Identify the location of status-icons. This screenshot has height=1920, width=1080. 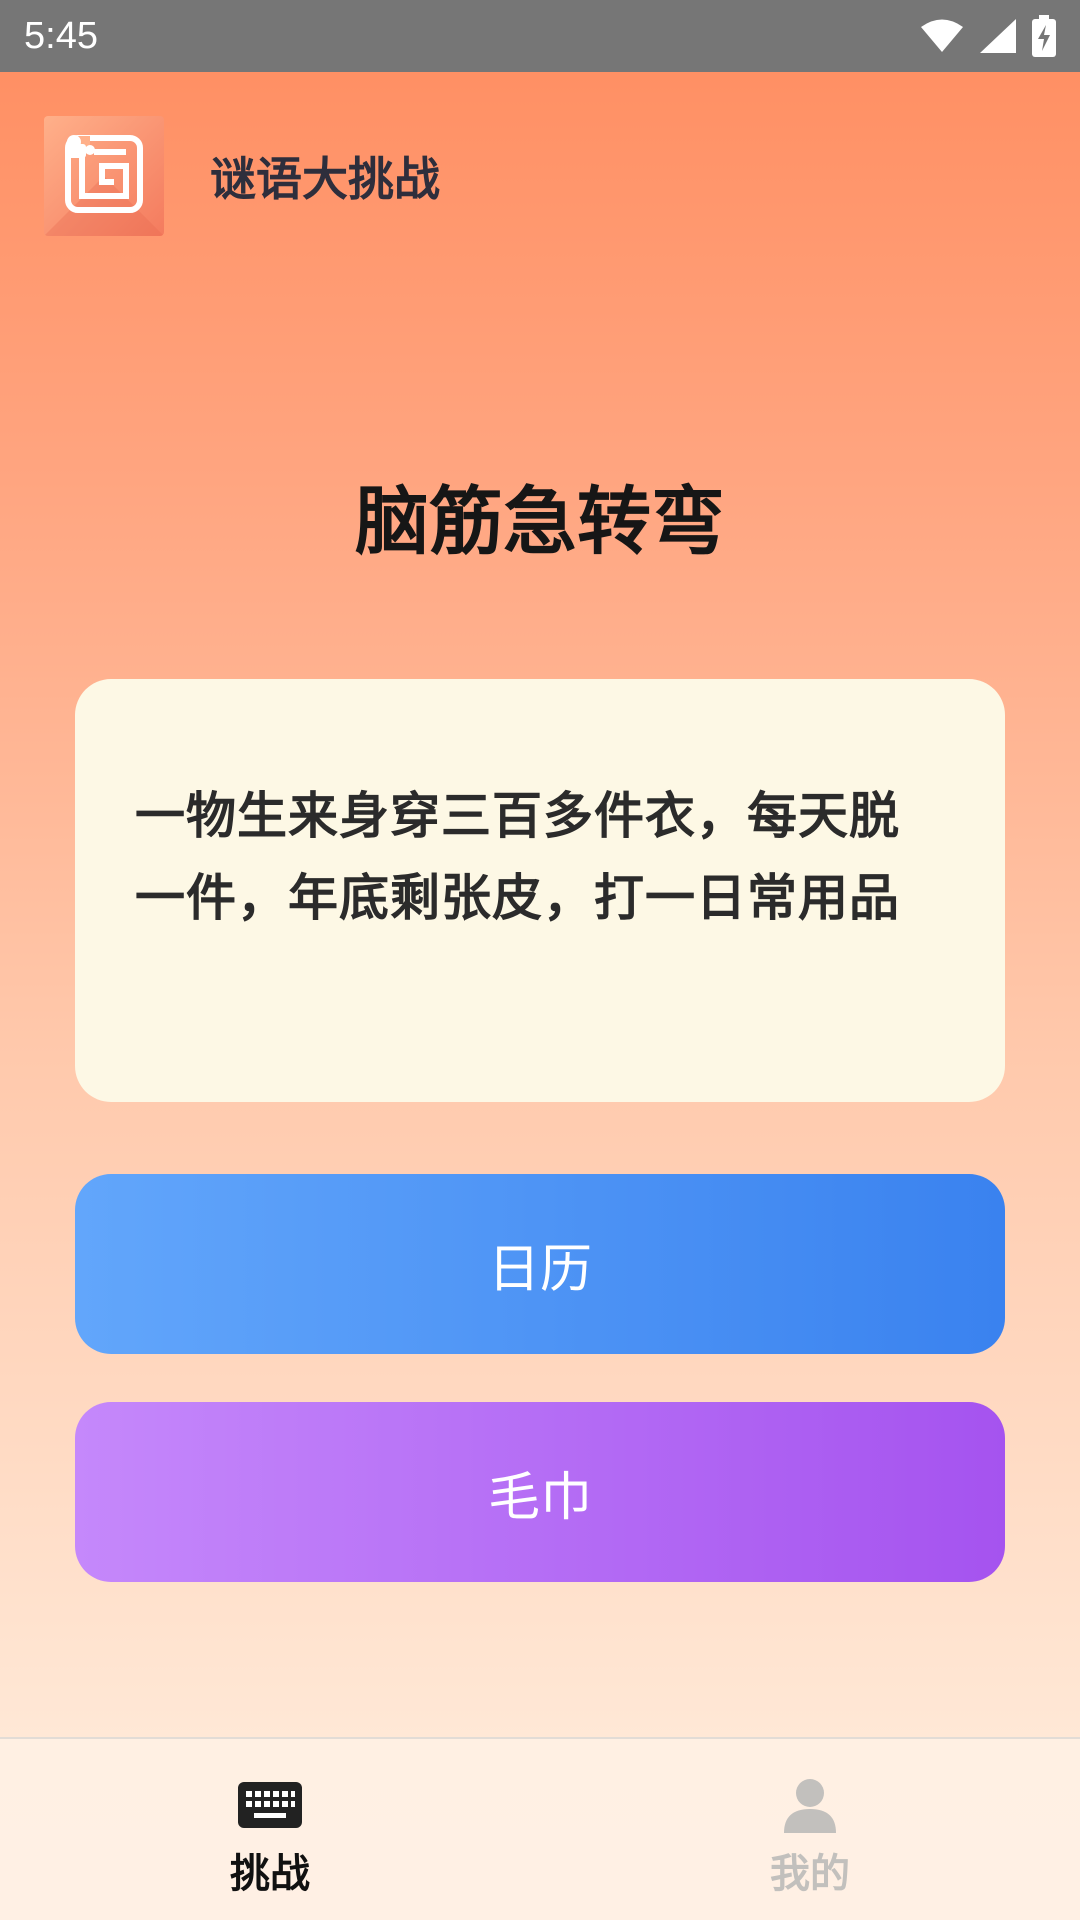
(988, 36).